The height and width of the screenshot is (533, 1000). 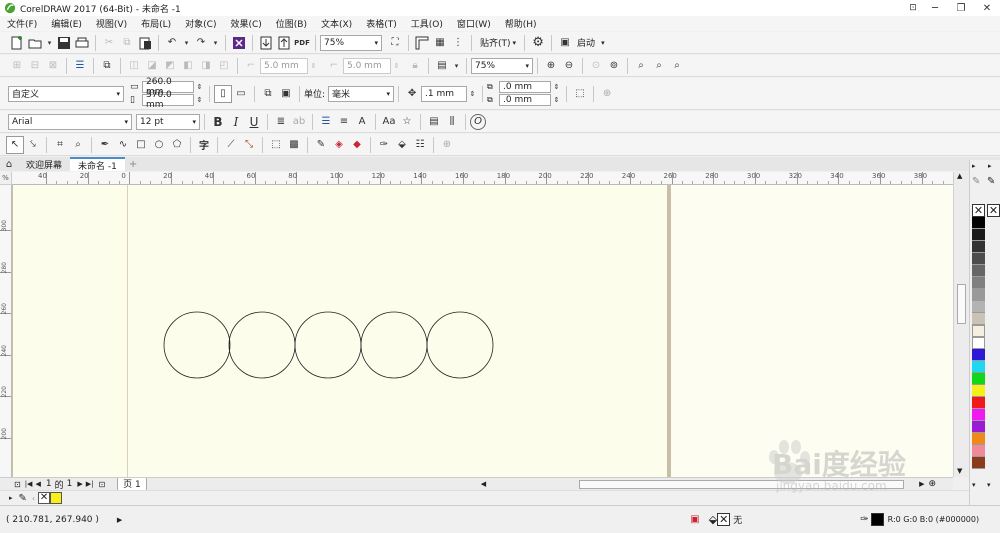 What do you see at coordinates (991, 181) in the screenshot?
I see `palette-eyedropper-2-icon: ✎` at bounding box center [991, 181].